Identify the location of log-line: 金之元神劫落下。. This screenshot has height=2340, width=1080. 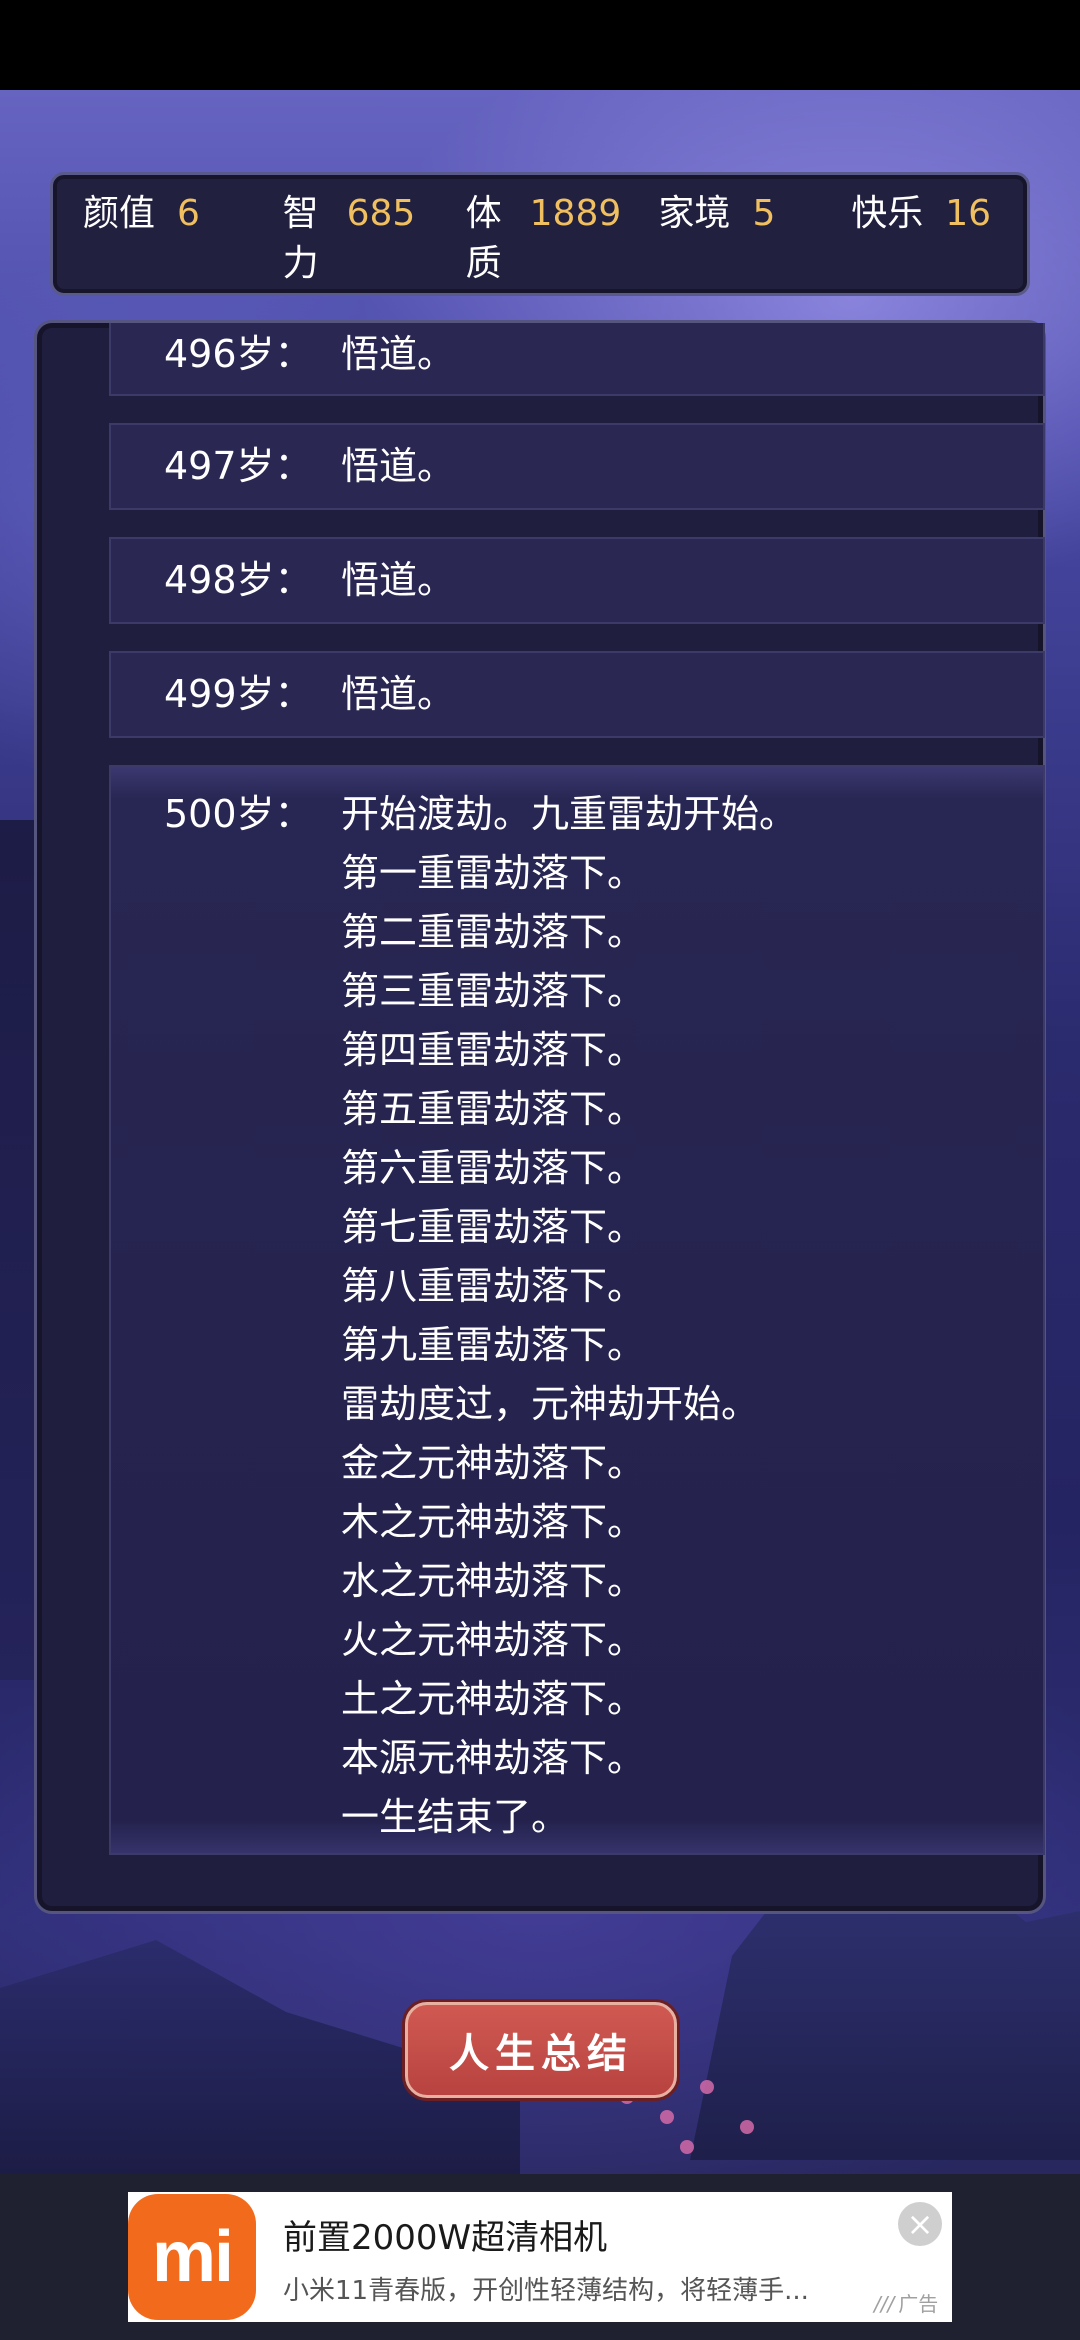
(493, 1463).